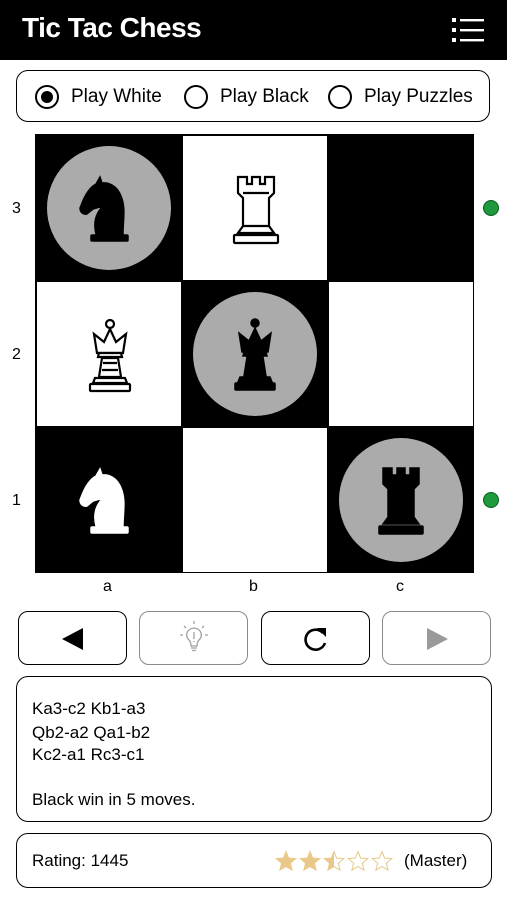 The height and width of the screenshot is (900, 507). What do you see at coordinates (400, 586) in the screenshot?
I see `file-label: c` at bounding box center [400, 586].